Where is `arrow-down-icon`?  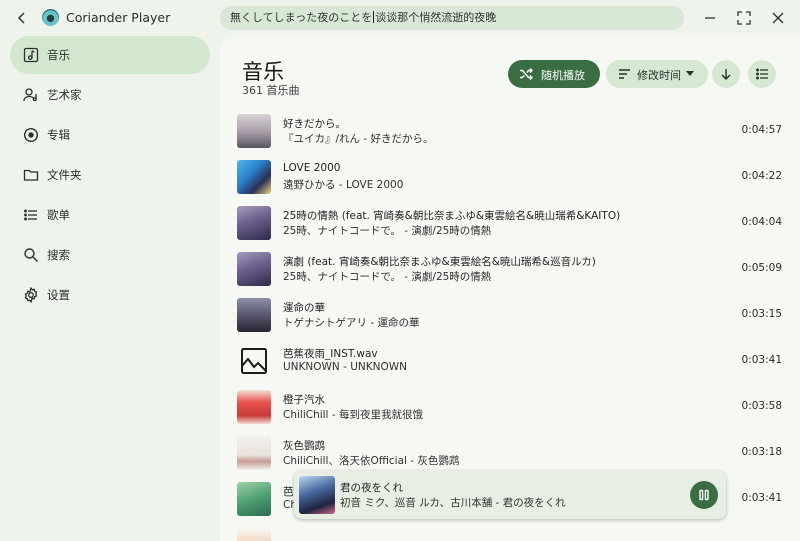
arrow-down-icon is located at coordinates (726, 74).